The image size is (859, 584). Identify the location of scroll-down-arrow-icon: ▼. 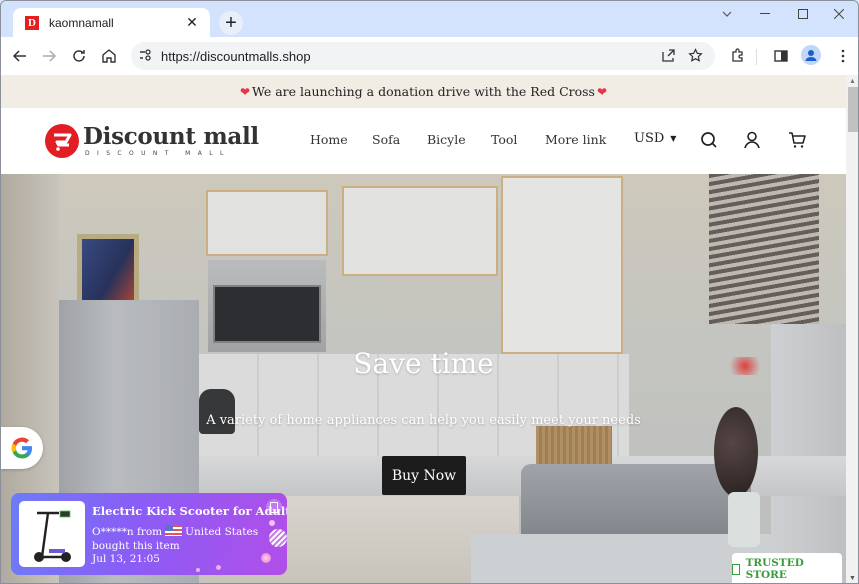
(852, 578).